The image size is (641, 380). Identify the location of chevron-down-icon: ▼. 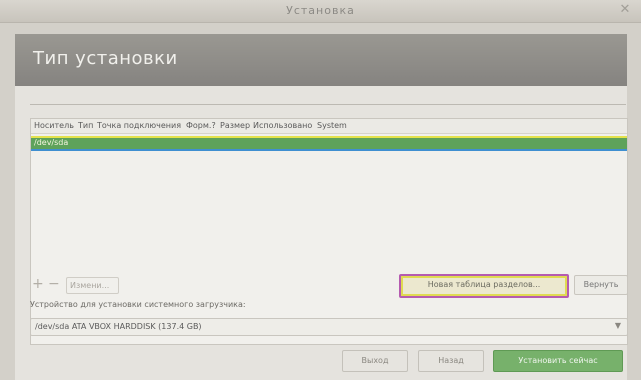
(617, 325).